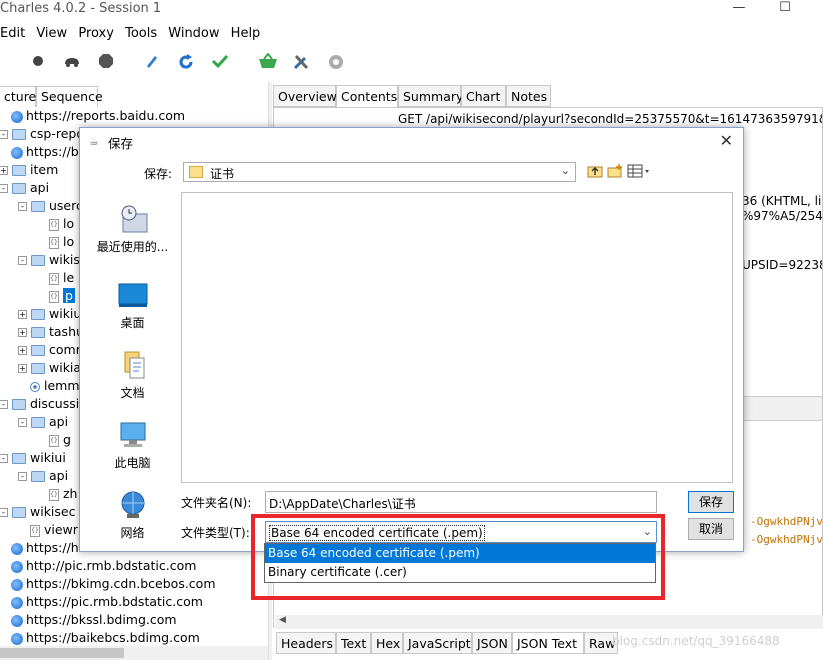  Describe the element at coordinates (379, 172) in the screenshot. I see `save-in-select: 证书 ⌄` at that location.